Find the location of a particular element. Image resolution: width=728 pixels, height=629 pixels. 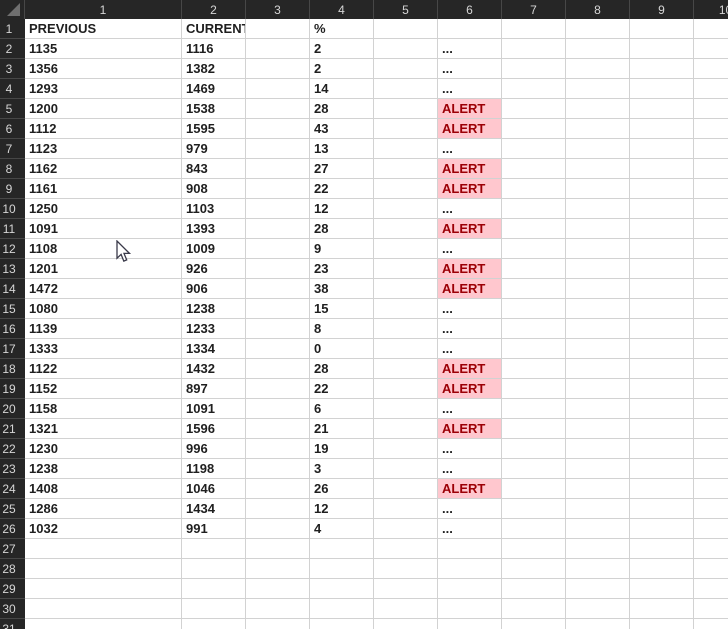

cell-r22c1: 1230 is located at coordinates (103, 449).